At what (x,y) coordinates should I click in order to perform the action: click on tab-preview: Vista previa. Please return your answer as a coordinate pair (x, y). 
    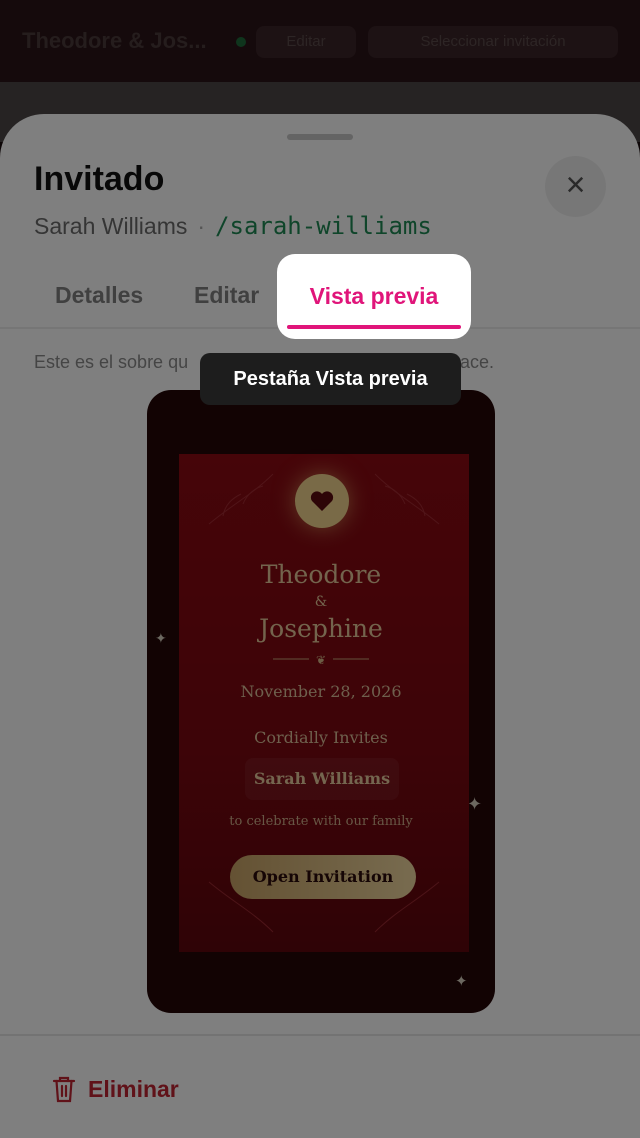
    Looking at the image, I should click on (374, 296).